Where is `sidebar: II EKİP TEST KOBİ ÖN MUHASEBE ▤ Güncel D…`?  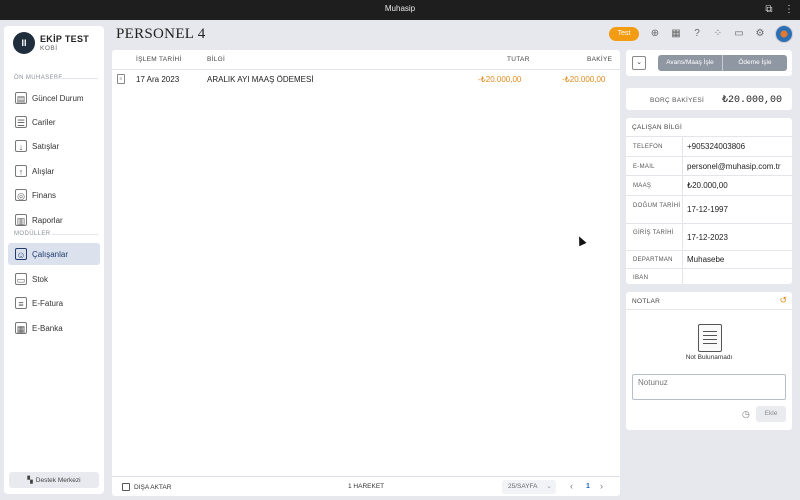
sidebar: II EKİP TEST KOBİ ÖN MUHASEBE ▤ Güncel D… is located at coordinates (54, 260).